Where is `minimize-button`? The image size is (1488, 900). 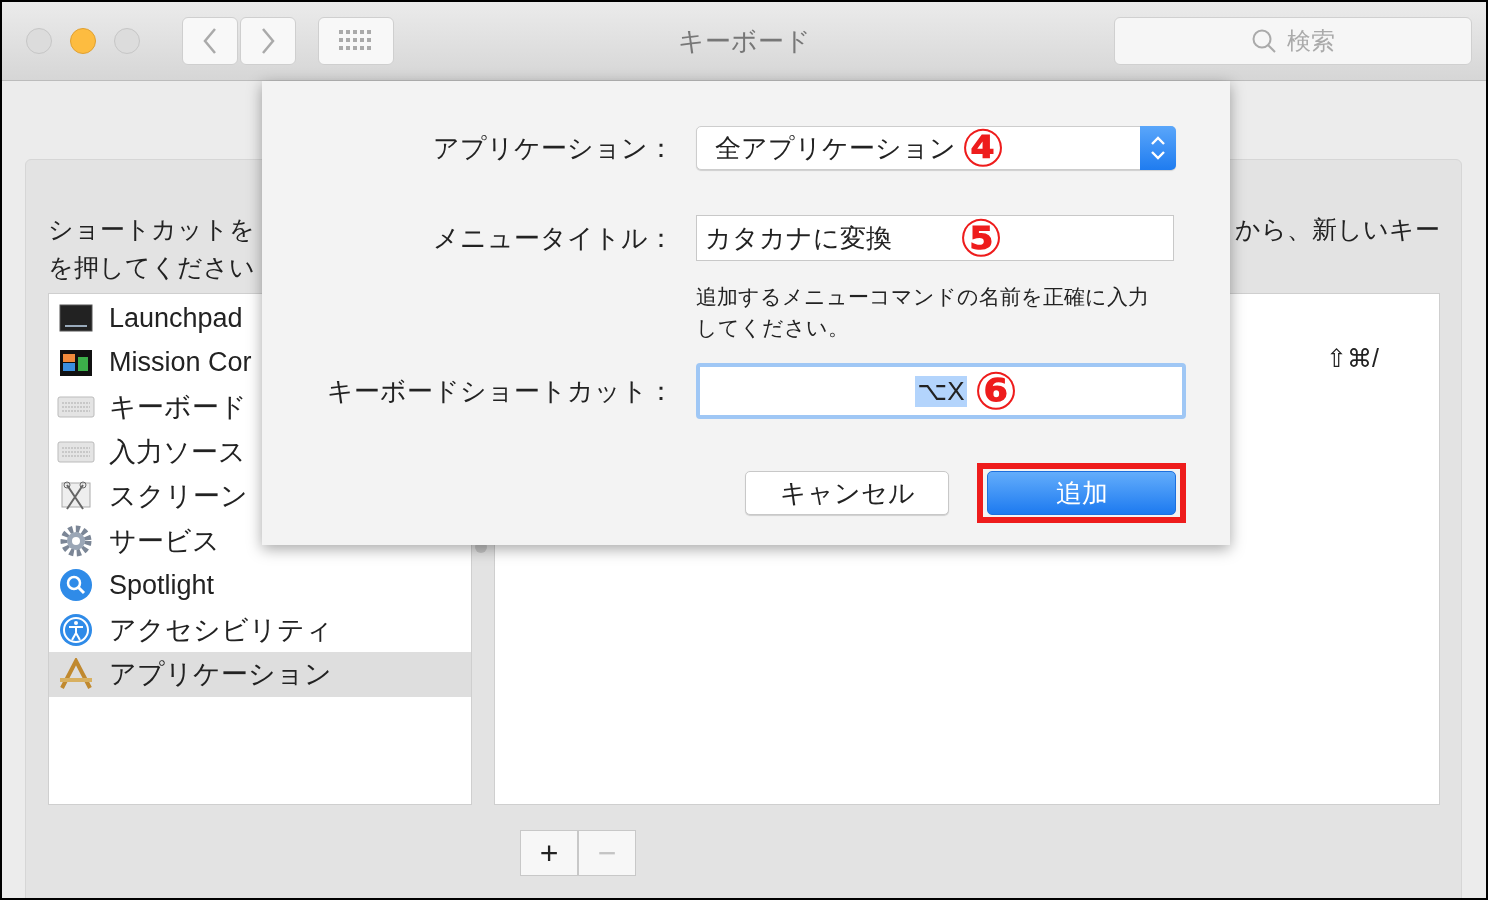 minimize-button is located at coordinates (83, 41).